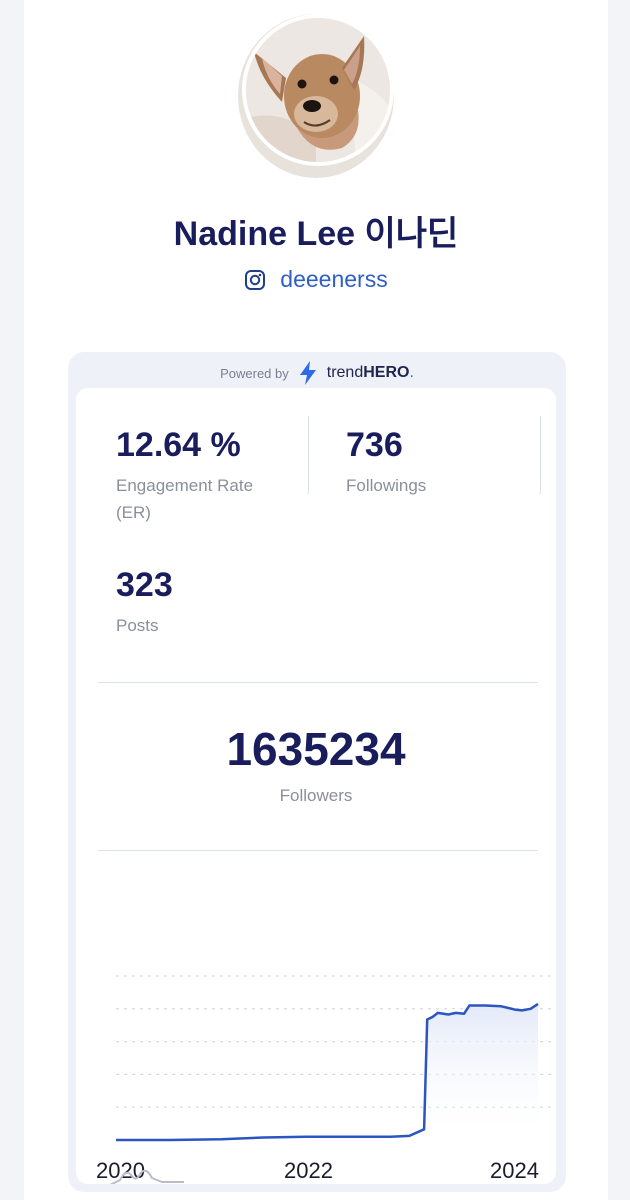  What do you see at coordinates (316, 795) in the screenshot?
I see `followers-label: Followers` at bounding box center [316, 795].